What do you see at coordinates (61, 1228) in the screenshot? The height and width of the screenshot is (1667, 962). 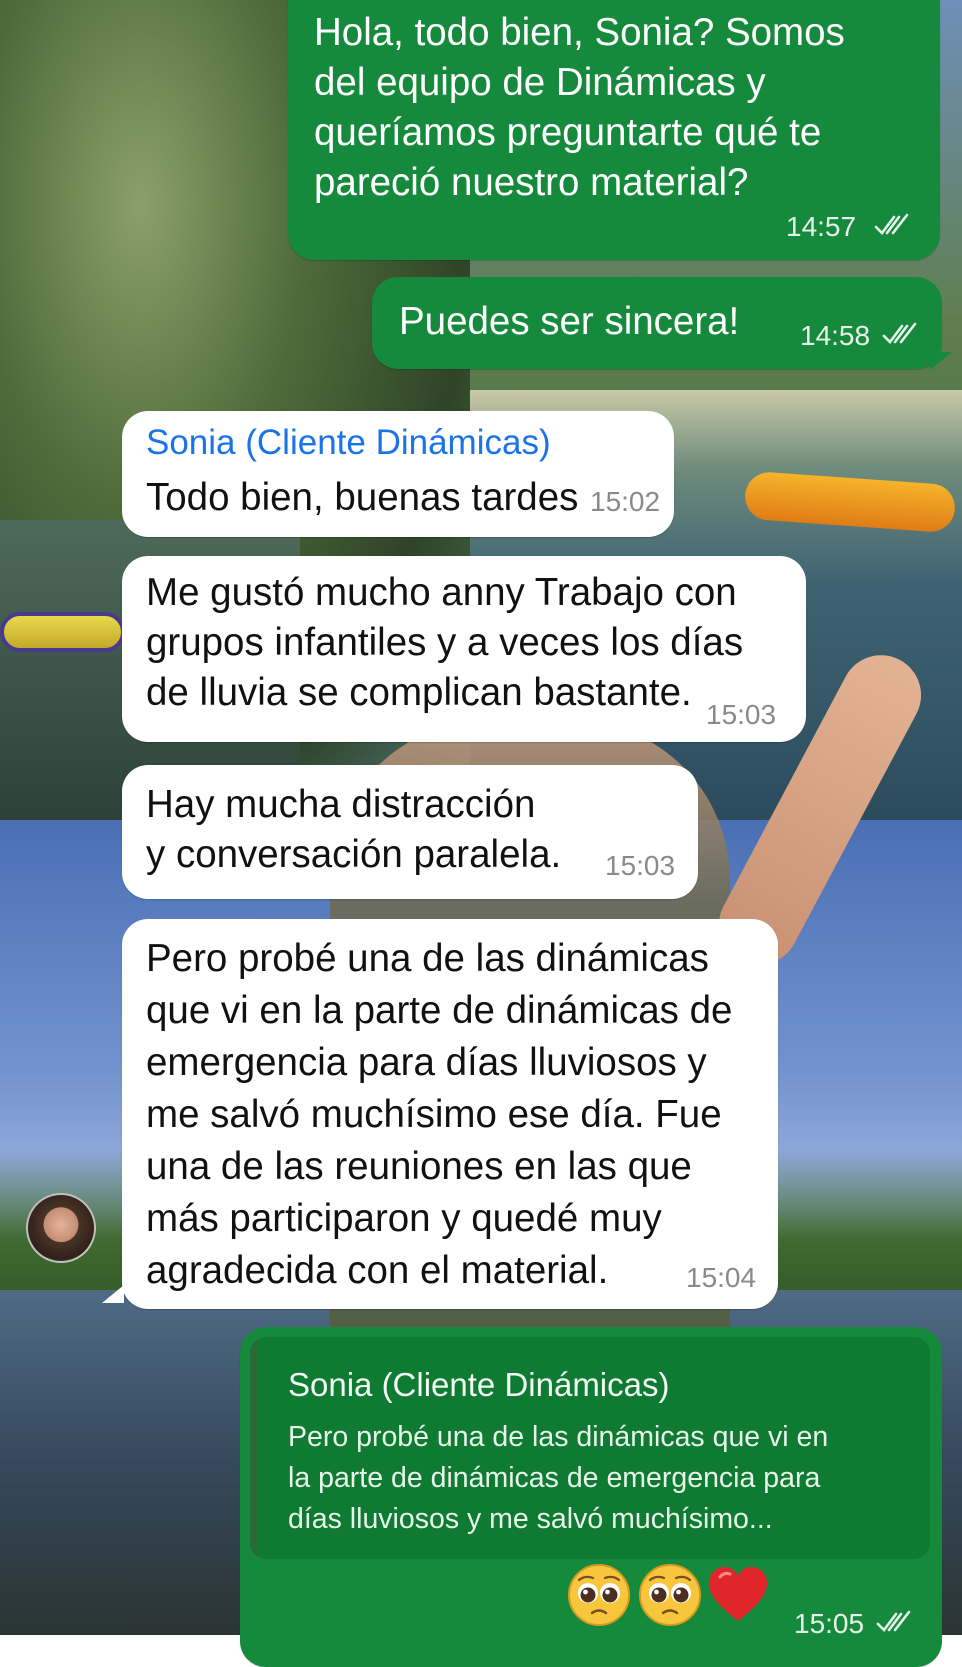 I see `avatar` at bounding box center [61, 1228].